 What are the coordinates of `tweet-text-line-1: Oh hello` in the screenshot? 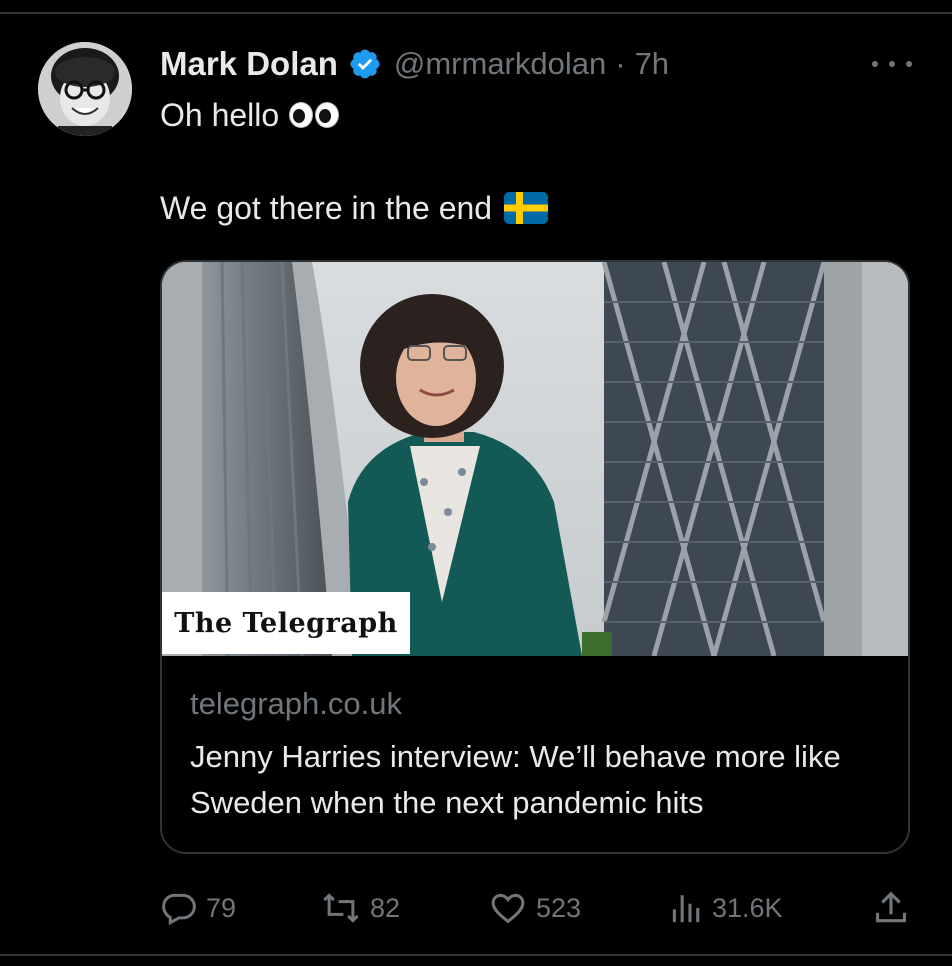 It's located at (250, 115).